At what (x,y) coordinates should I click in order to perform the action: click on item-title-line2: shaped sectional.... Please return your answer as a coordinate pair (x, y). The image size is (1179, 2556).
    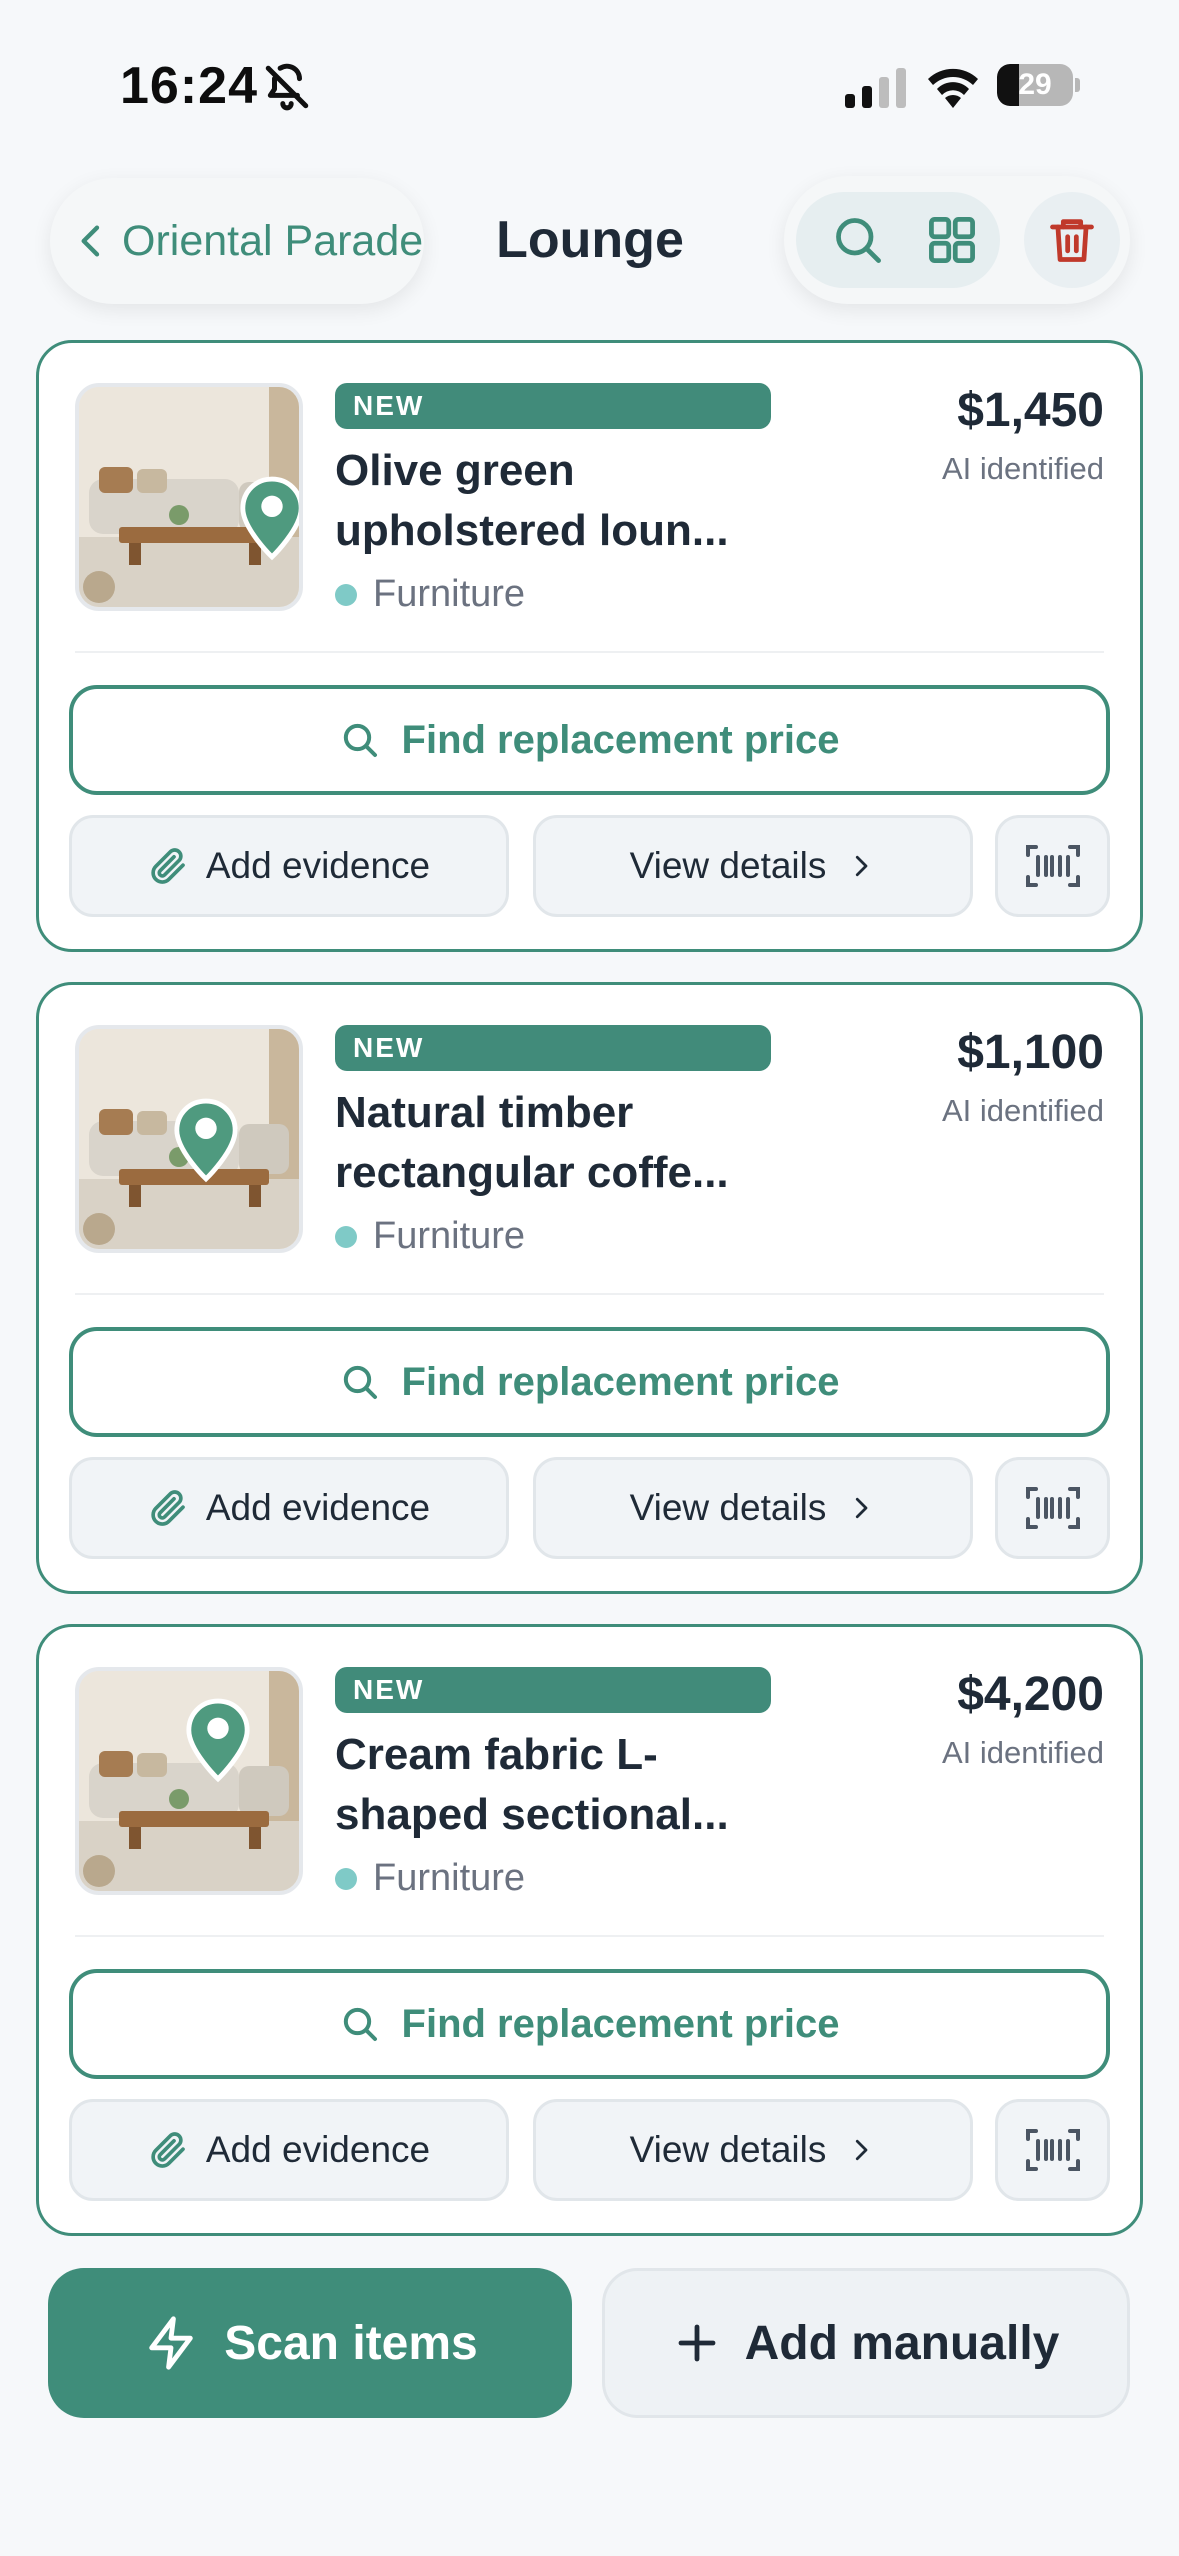
    Looking at the image, I should click on (532, 1814).